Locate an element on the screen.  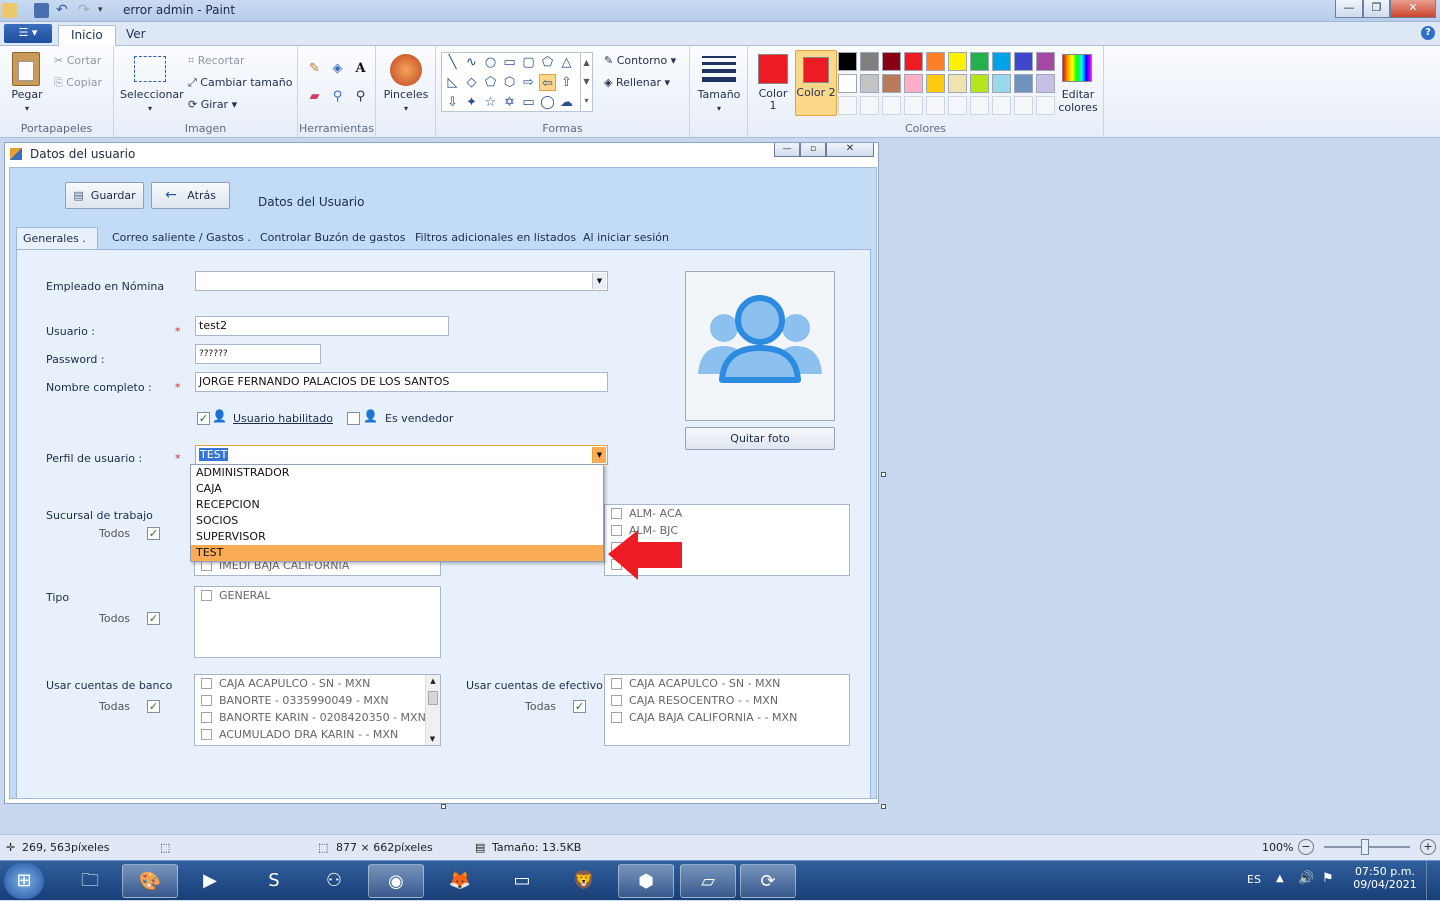
size-button: Tamaño ▾ is located at coordinates (719, 101).